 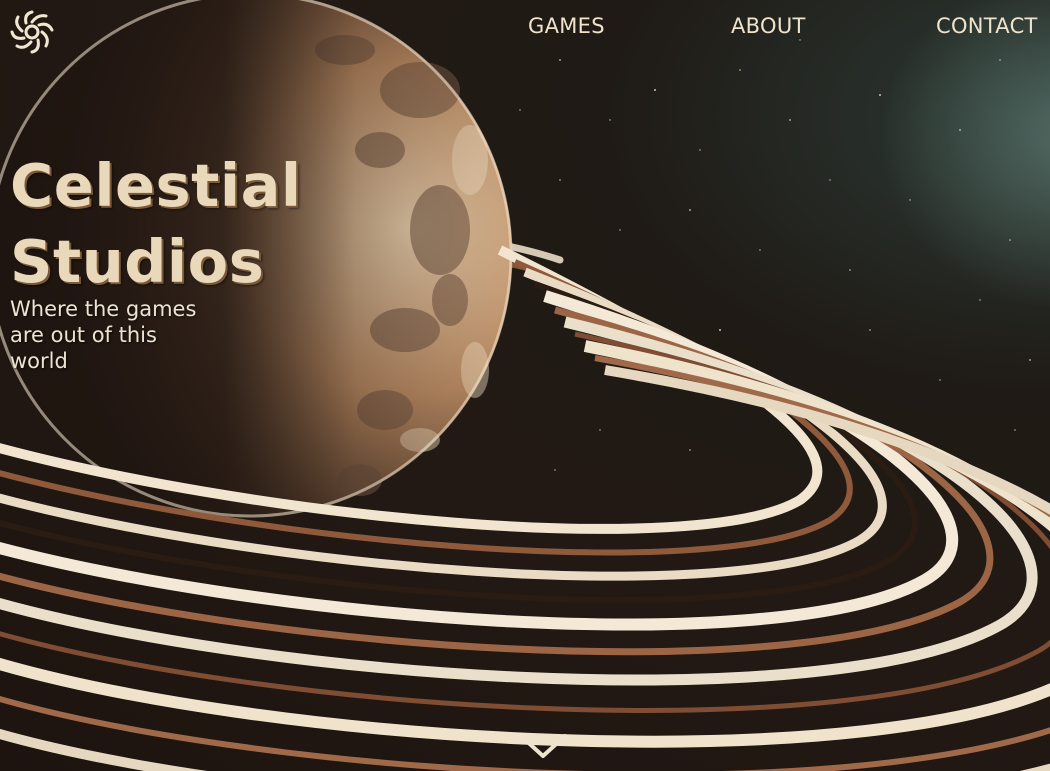 What do you see at coordinates (566, 26) in the screenshot?
I see `nav-games: GAMES` at bounding box center [566, 26].